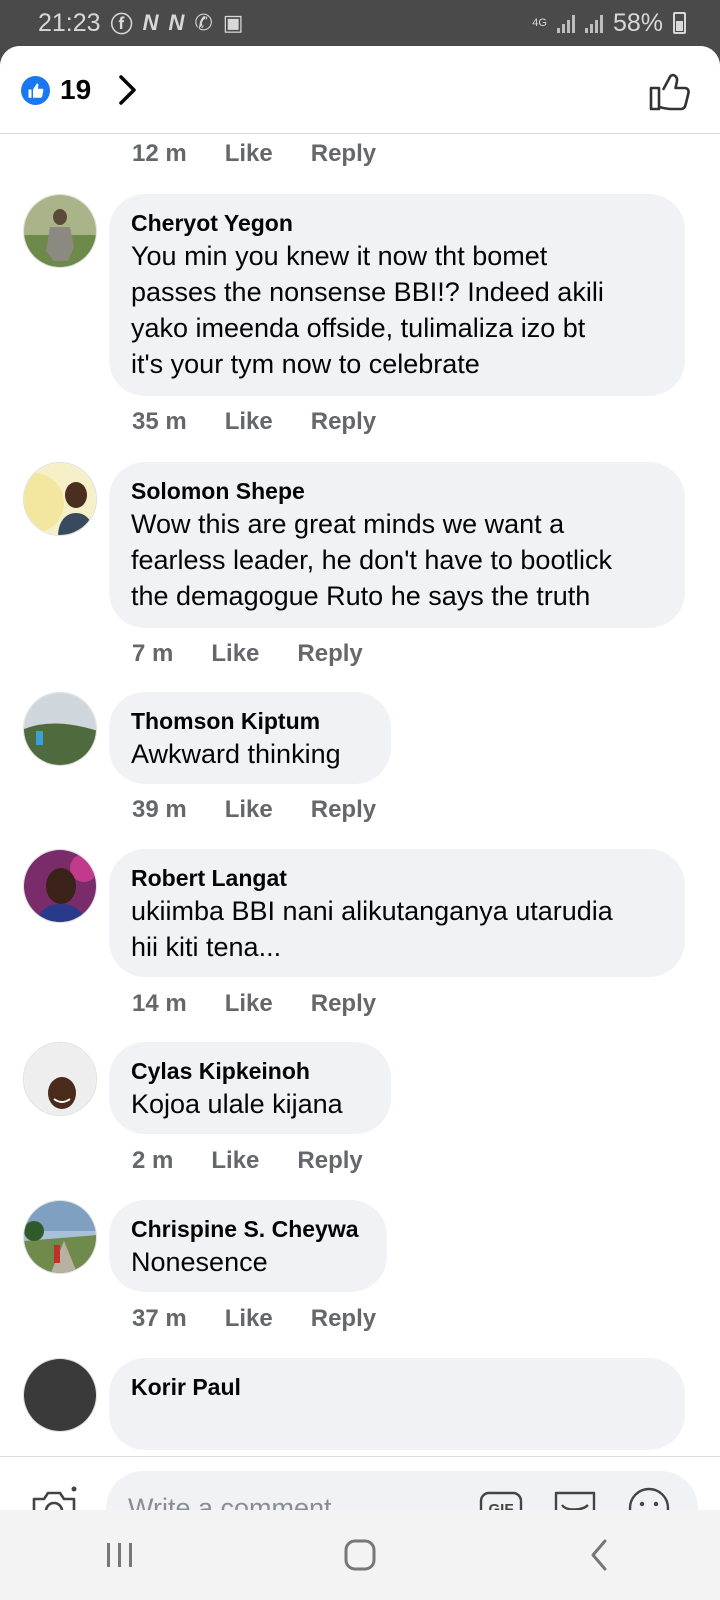  I want to click on comment-text-line: Nonesence, so click(199, 1262).